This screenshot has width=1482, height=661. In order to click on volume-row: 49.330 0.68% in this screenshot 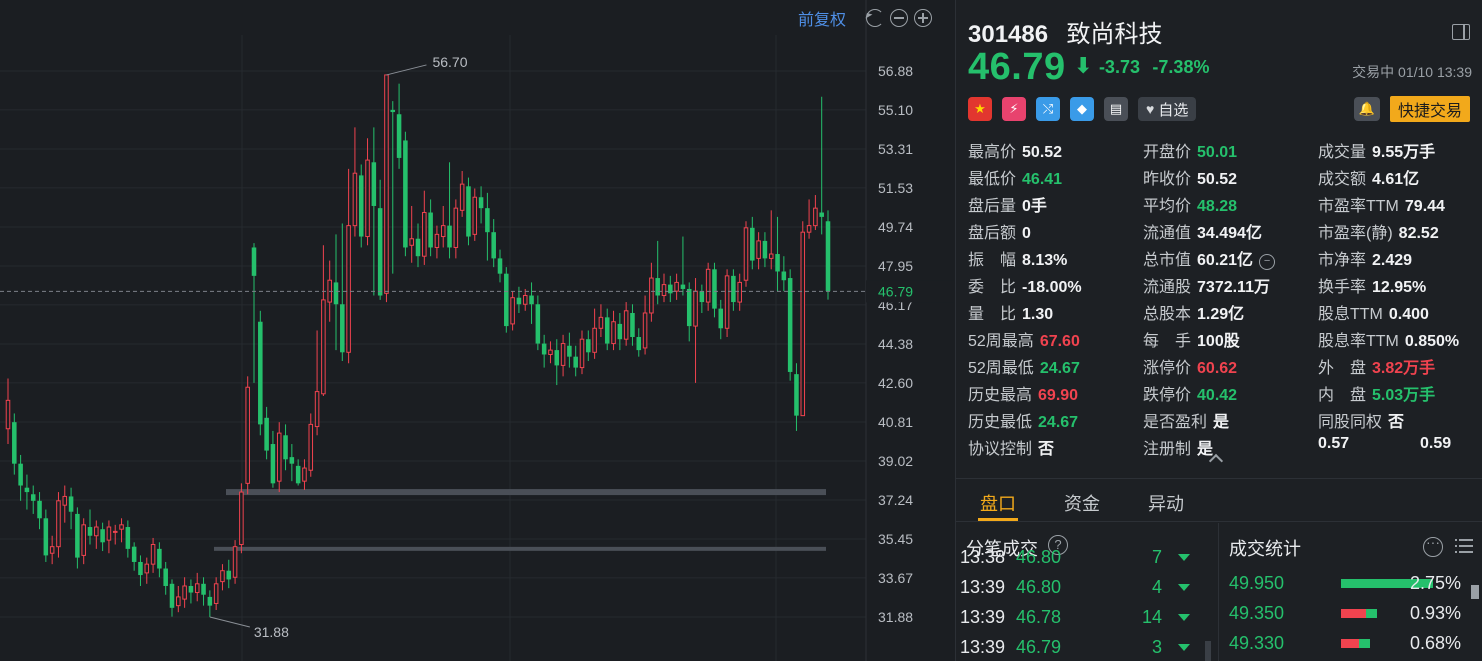, I will do `click(1354, 644)`.